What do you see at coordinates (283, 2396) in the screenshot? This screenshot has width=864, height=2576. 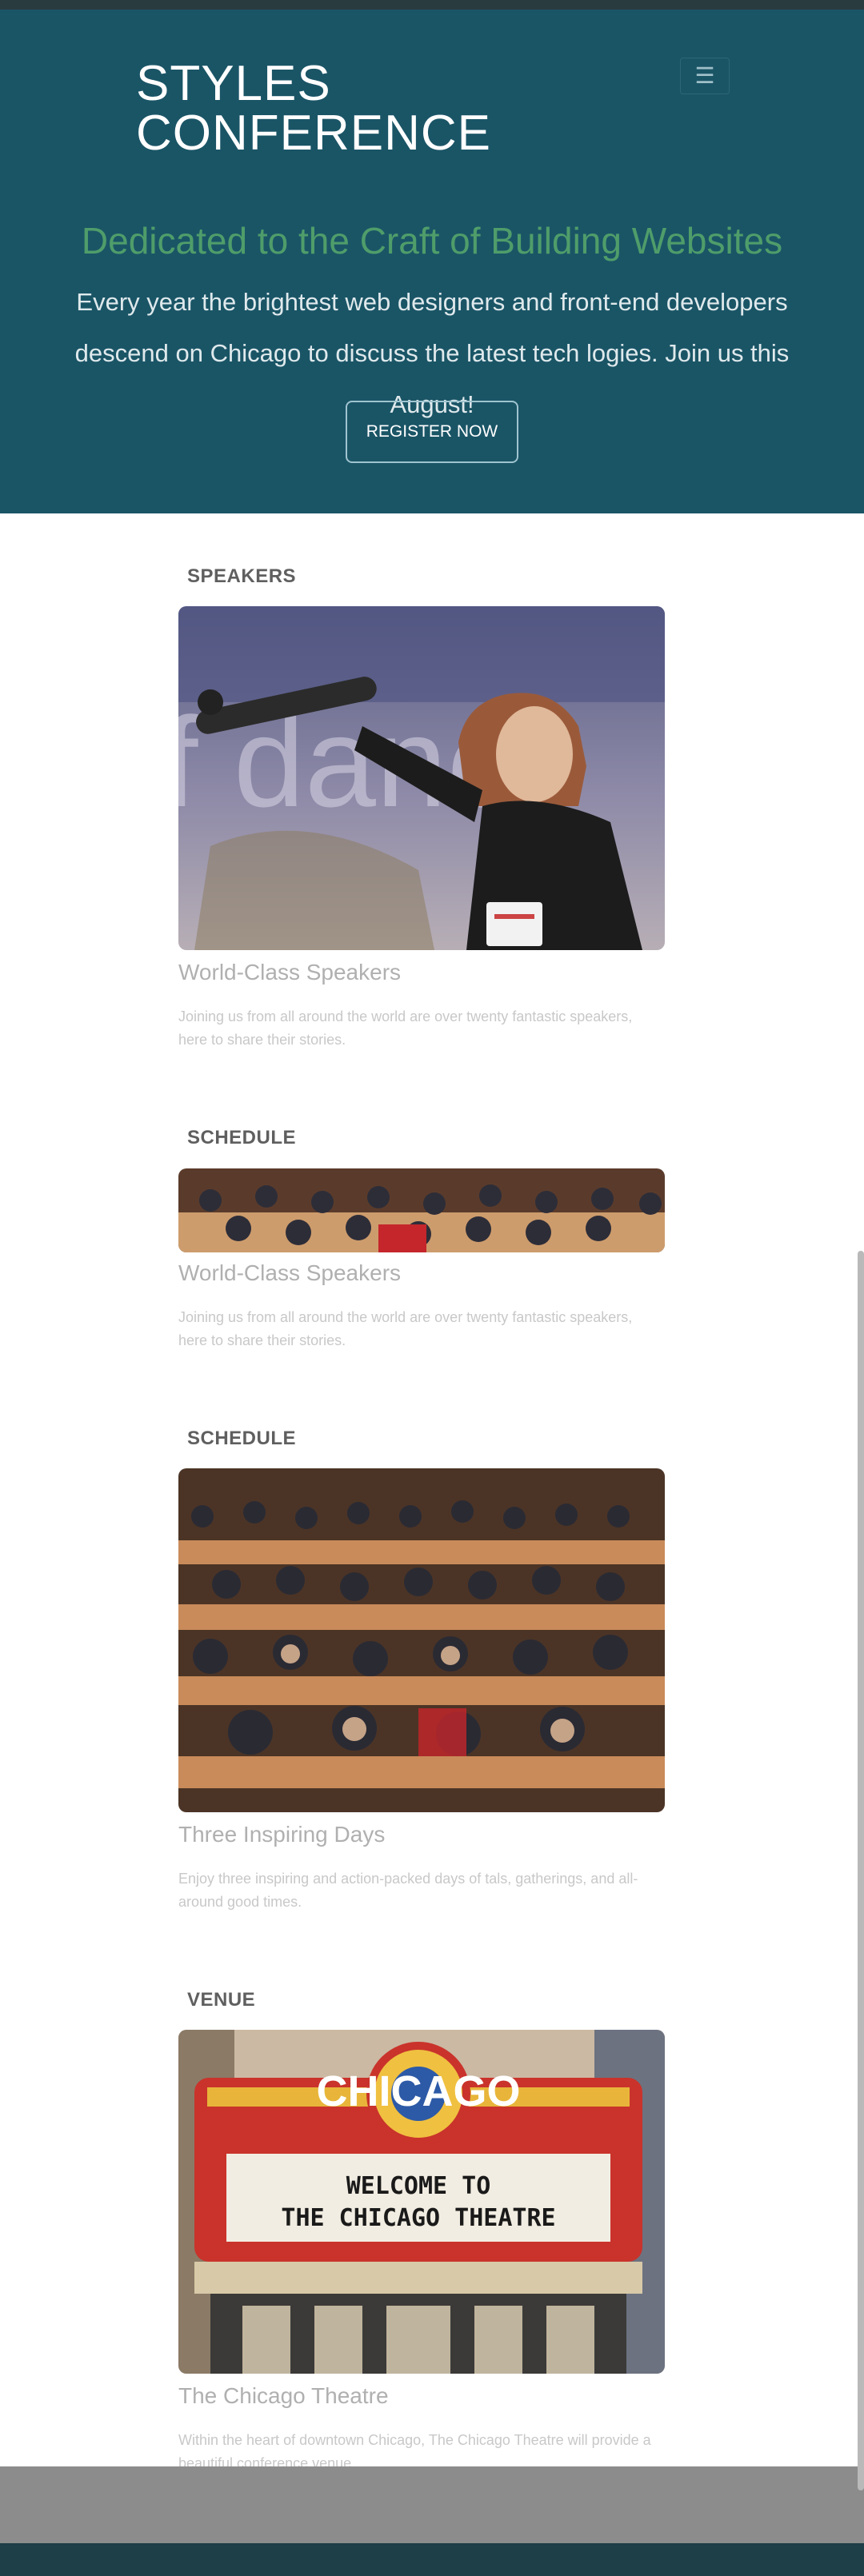 I see `card-title: The Chicago Theatre` at bounding box center [283, 2396].